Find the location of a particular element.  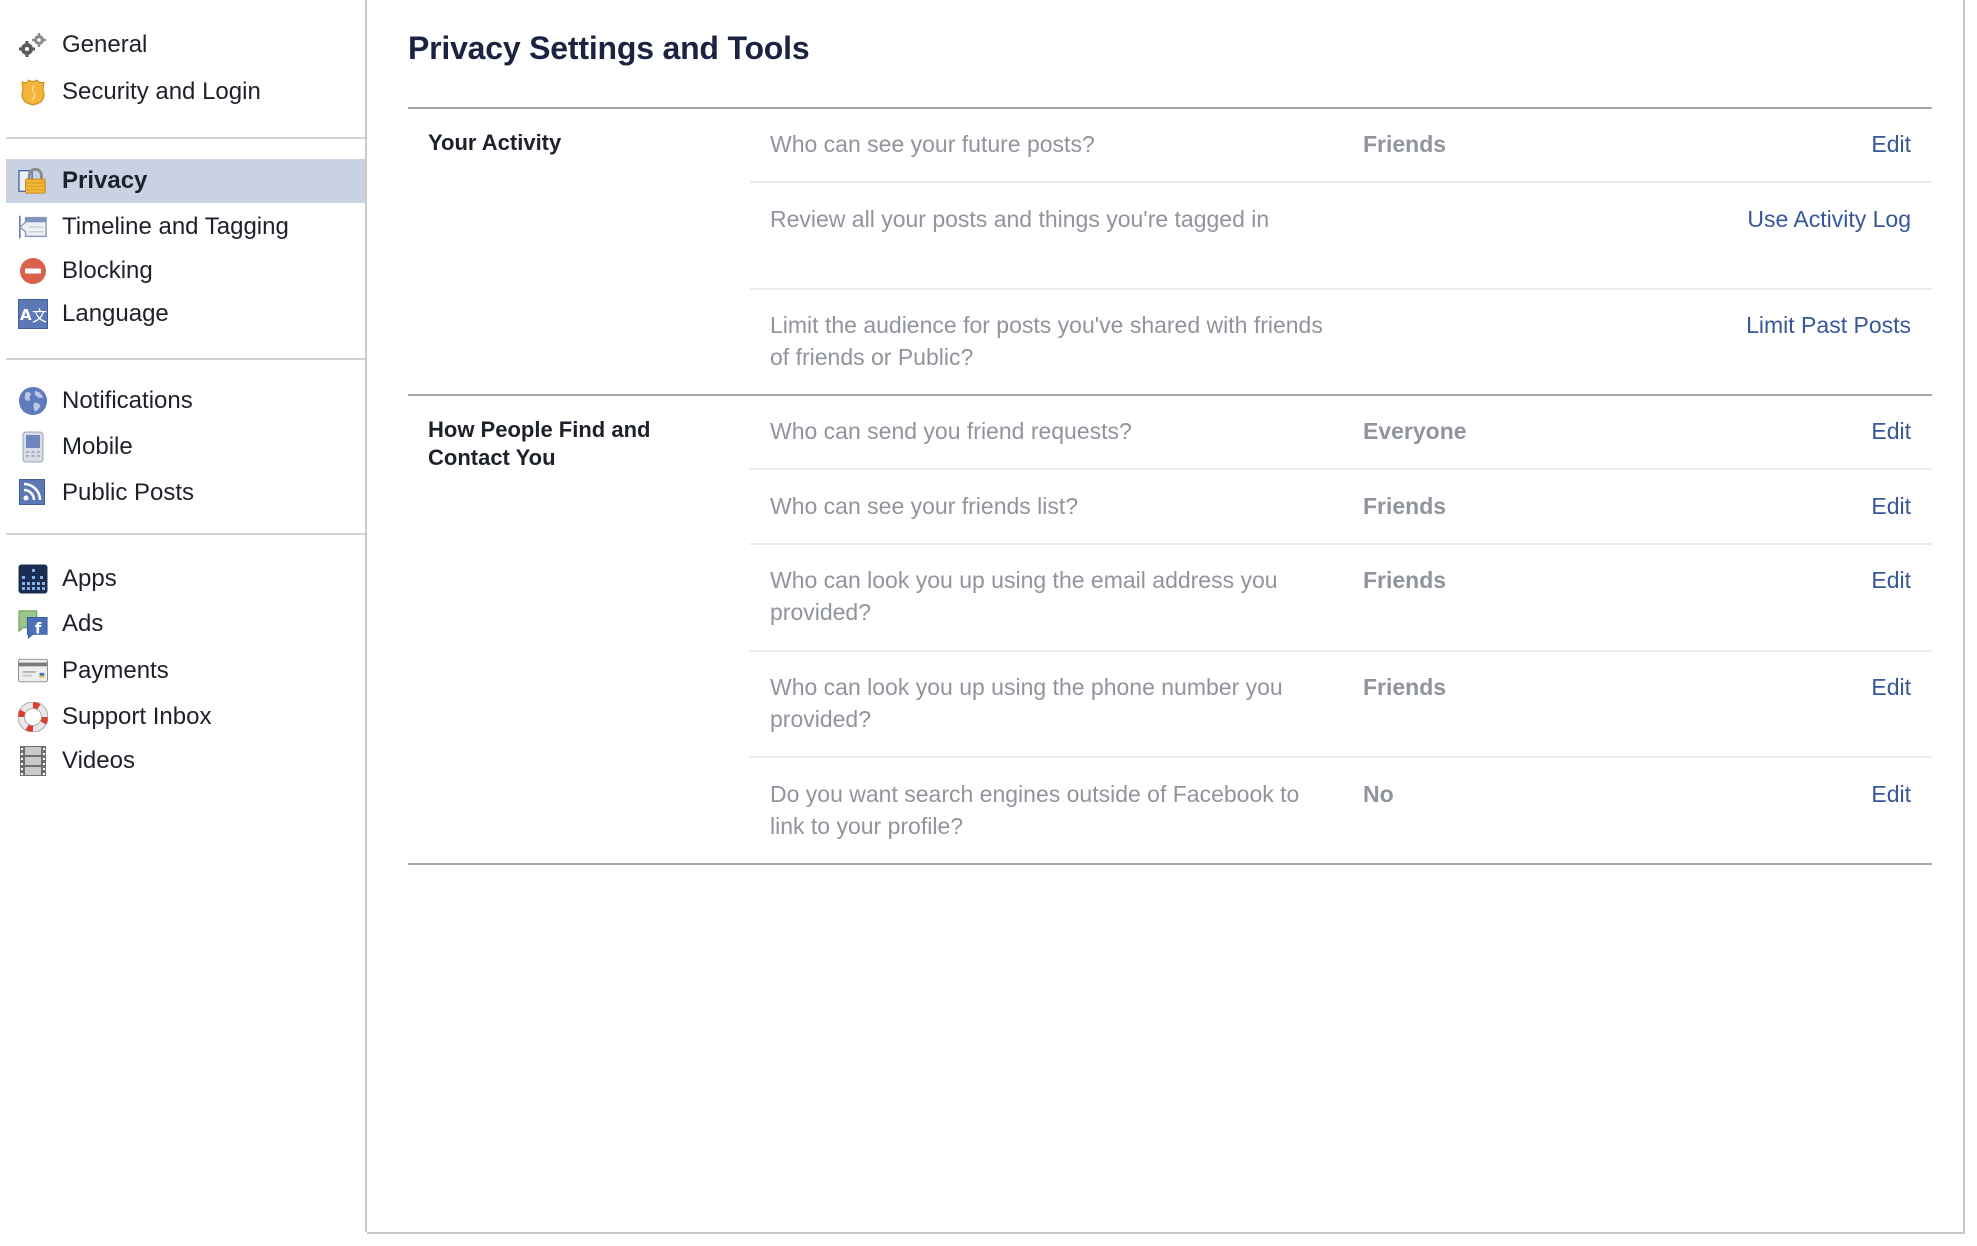

language-icon: A 文 is located at coordinates (33, 314).